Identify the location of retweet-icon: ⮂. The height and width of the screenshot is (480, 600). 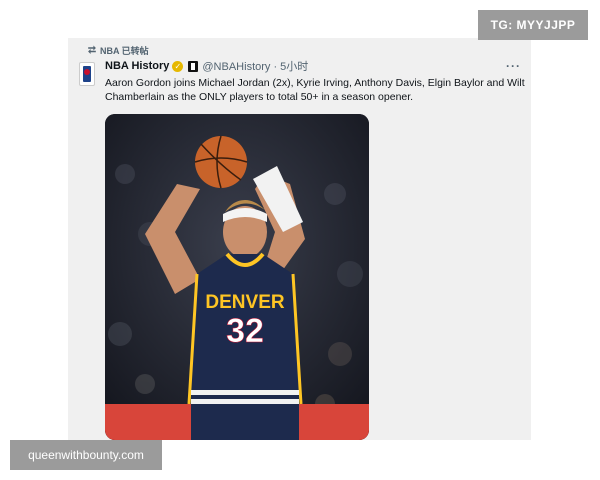
(92, 50).